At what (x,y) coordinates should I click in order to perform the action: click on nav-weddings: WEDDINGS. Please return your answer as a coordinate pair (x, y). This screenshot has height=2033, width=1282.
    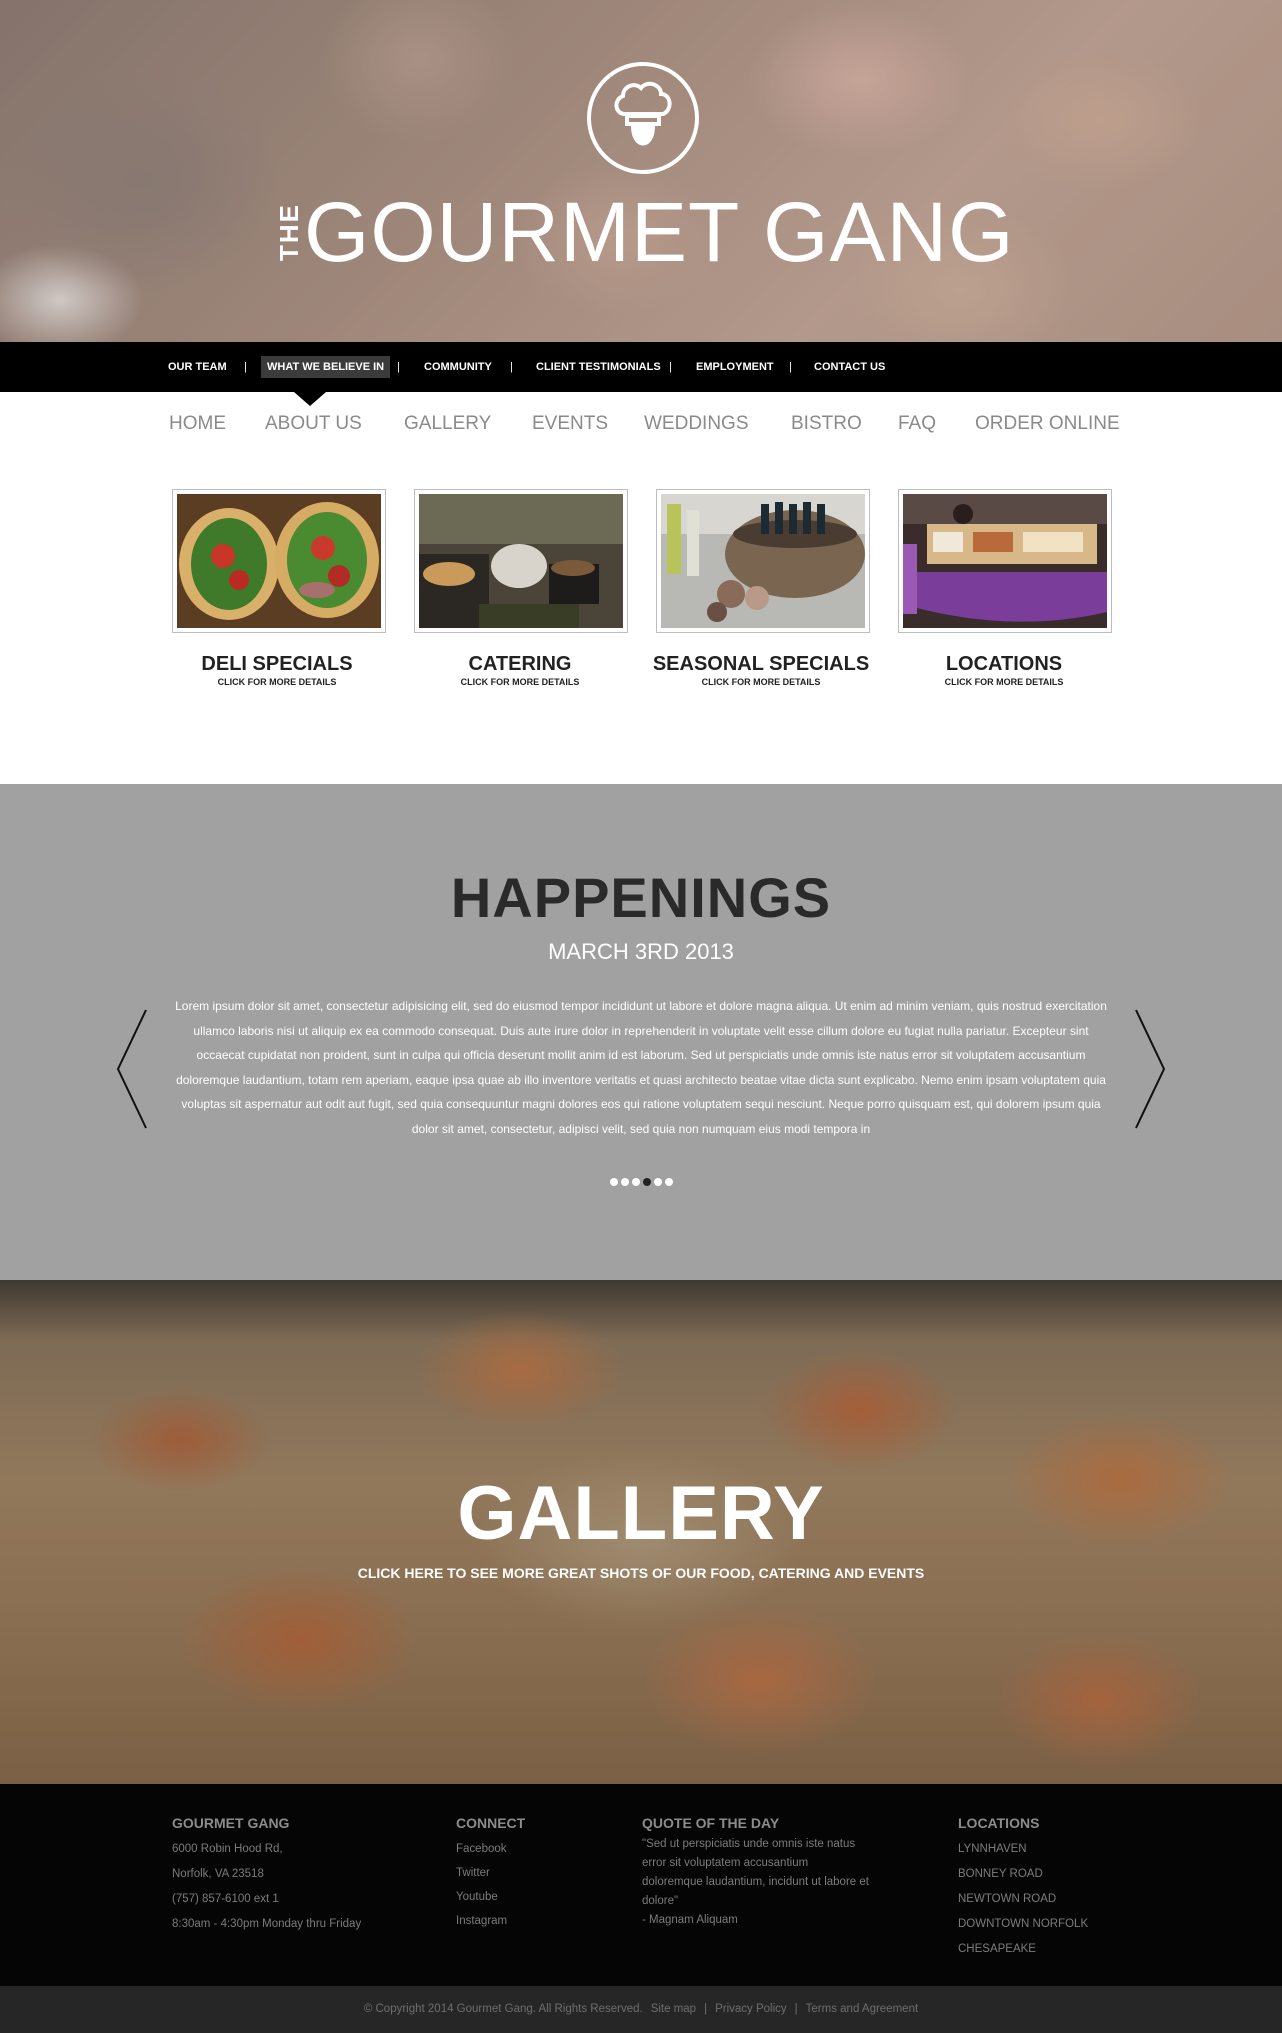
    Looking at the image, I should click on (696, 424).